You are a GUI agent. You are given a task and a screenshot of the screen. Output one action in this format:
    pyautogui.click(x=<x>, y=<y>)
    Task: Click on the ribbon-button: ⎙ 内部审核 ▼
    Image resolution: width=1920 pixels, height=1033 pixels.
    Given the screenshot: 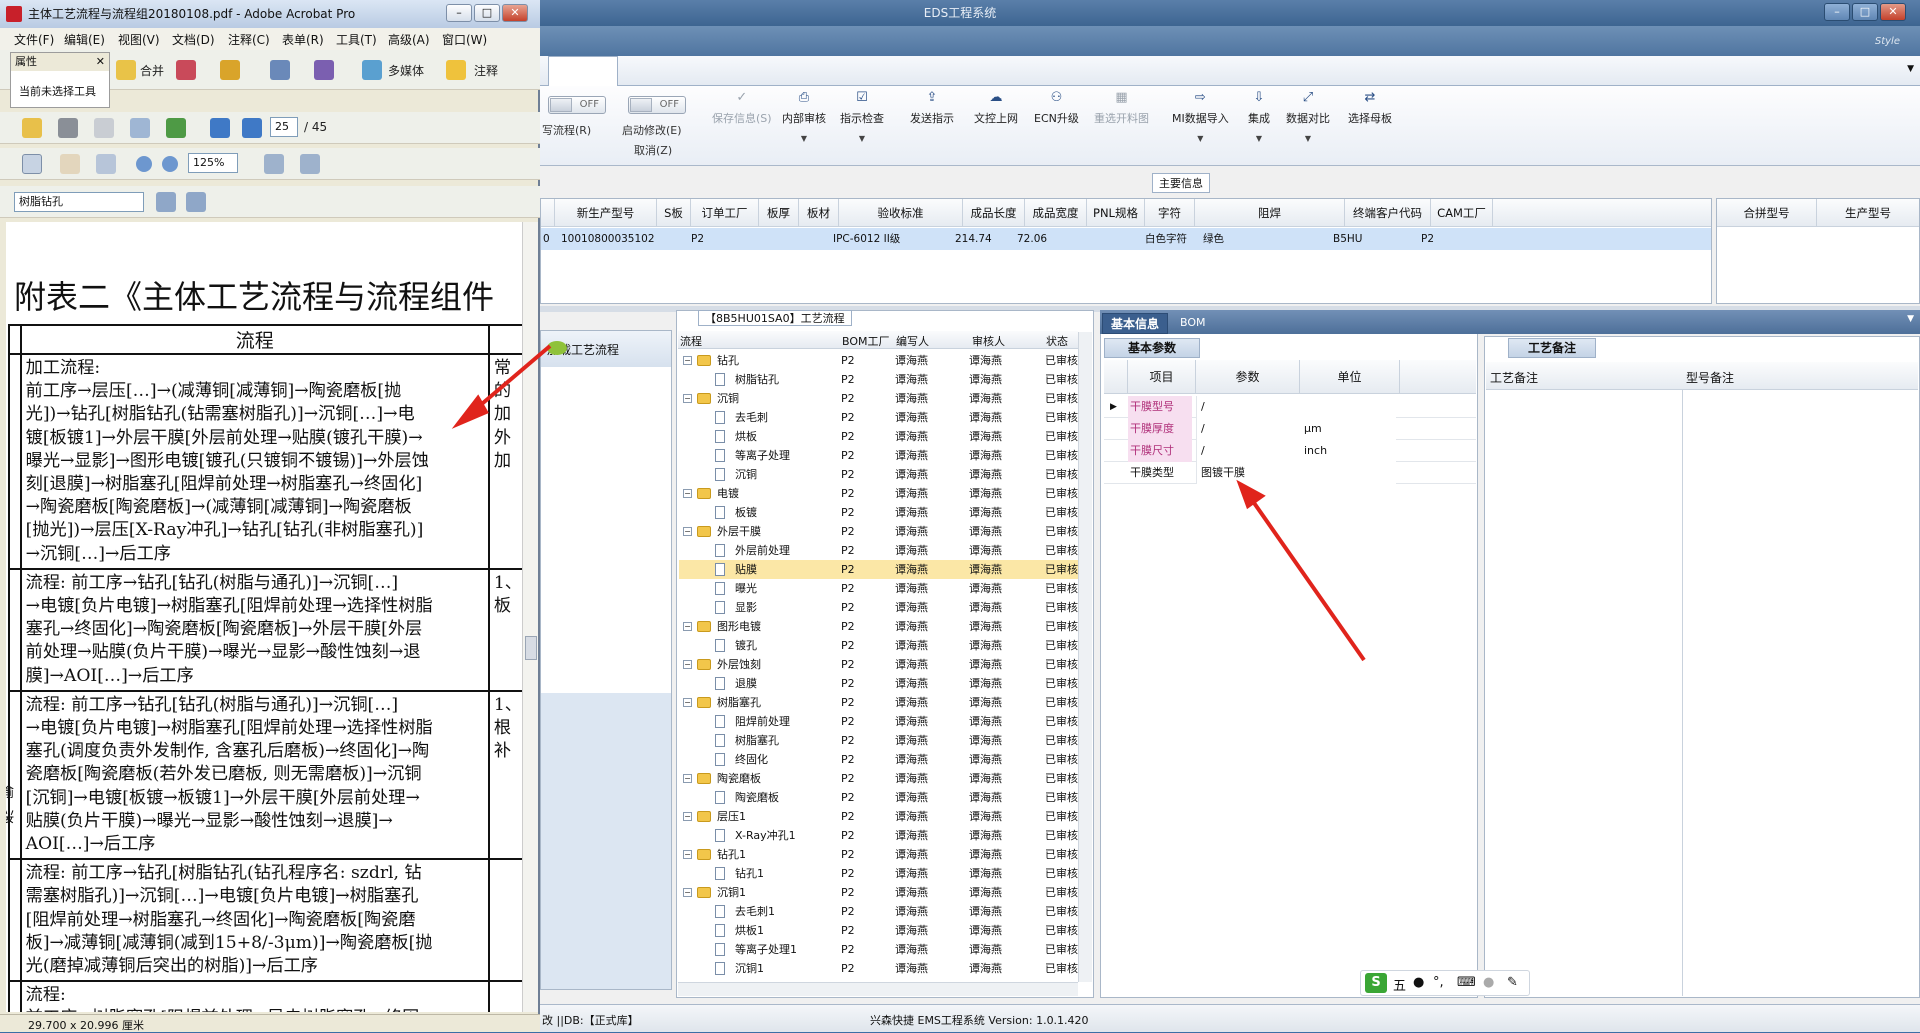 What is the action you would take?
    pyautogui.click(x=804, y=116)
    